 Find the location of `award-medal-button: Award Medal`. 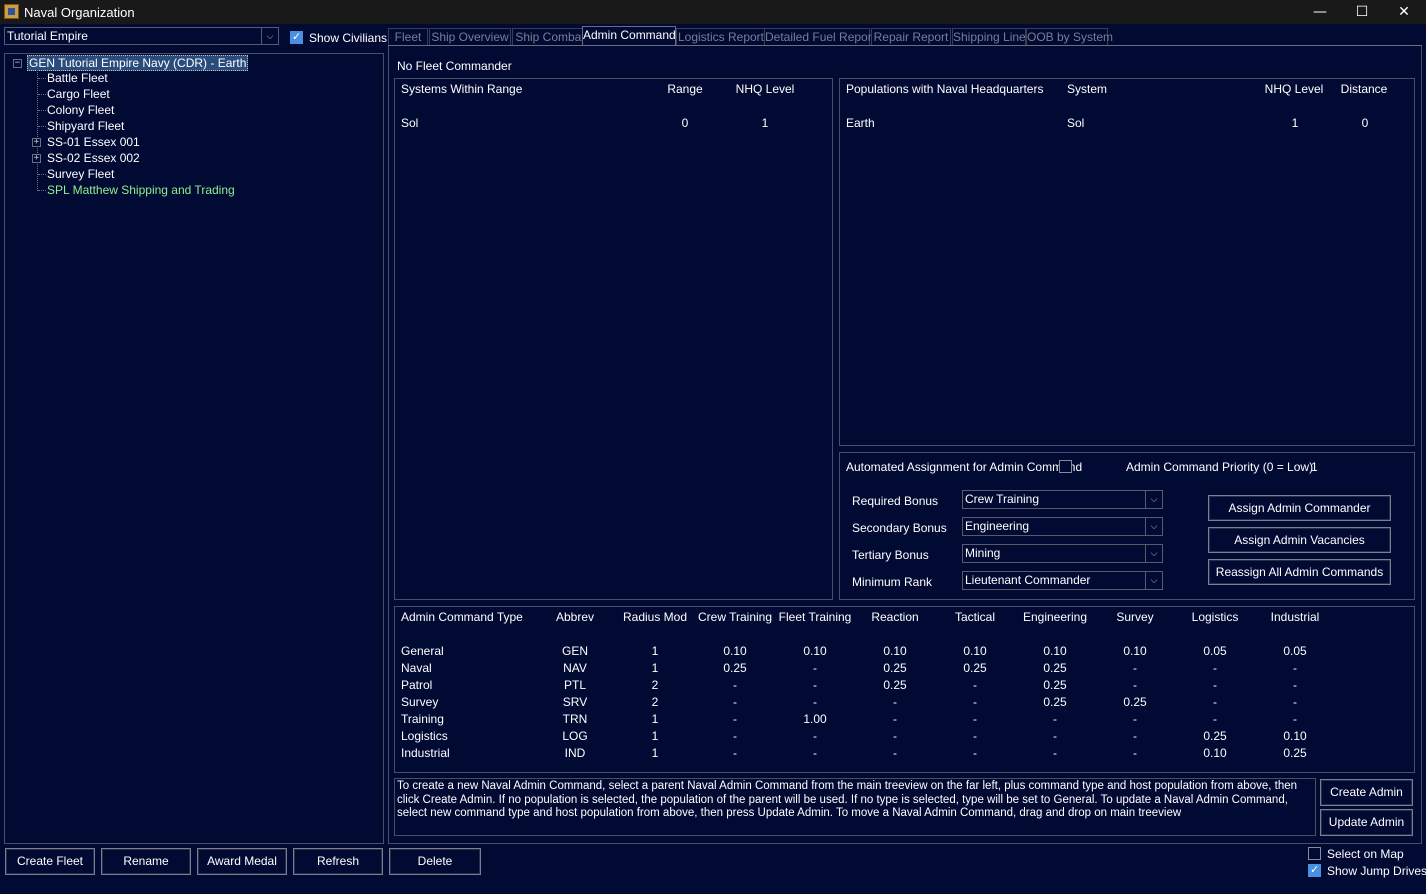

award-medal-button: Award Medal is located at coordinates (242, 861).